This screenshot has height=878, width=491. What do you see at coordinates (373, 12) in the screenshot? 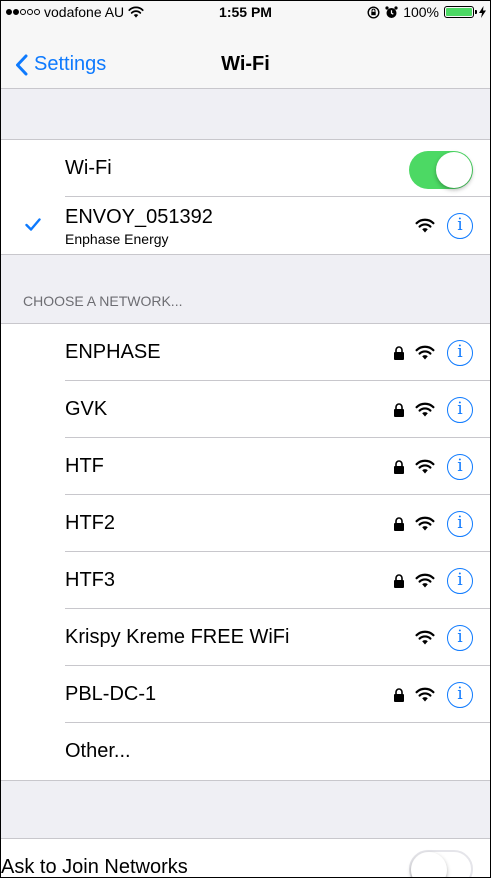
I see `rotation-lock-icon` at bounding box center [373, 12].